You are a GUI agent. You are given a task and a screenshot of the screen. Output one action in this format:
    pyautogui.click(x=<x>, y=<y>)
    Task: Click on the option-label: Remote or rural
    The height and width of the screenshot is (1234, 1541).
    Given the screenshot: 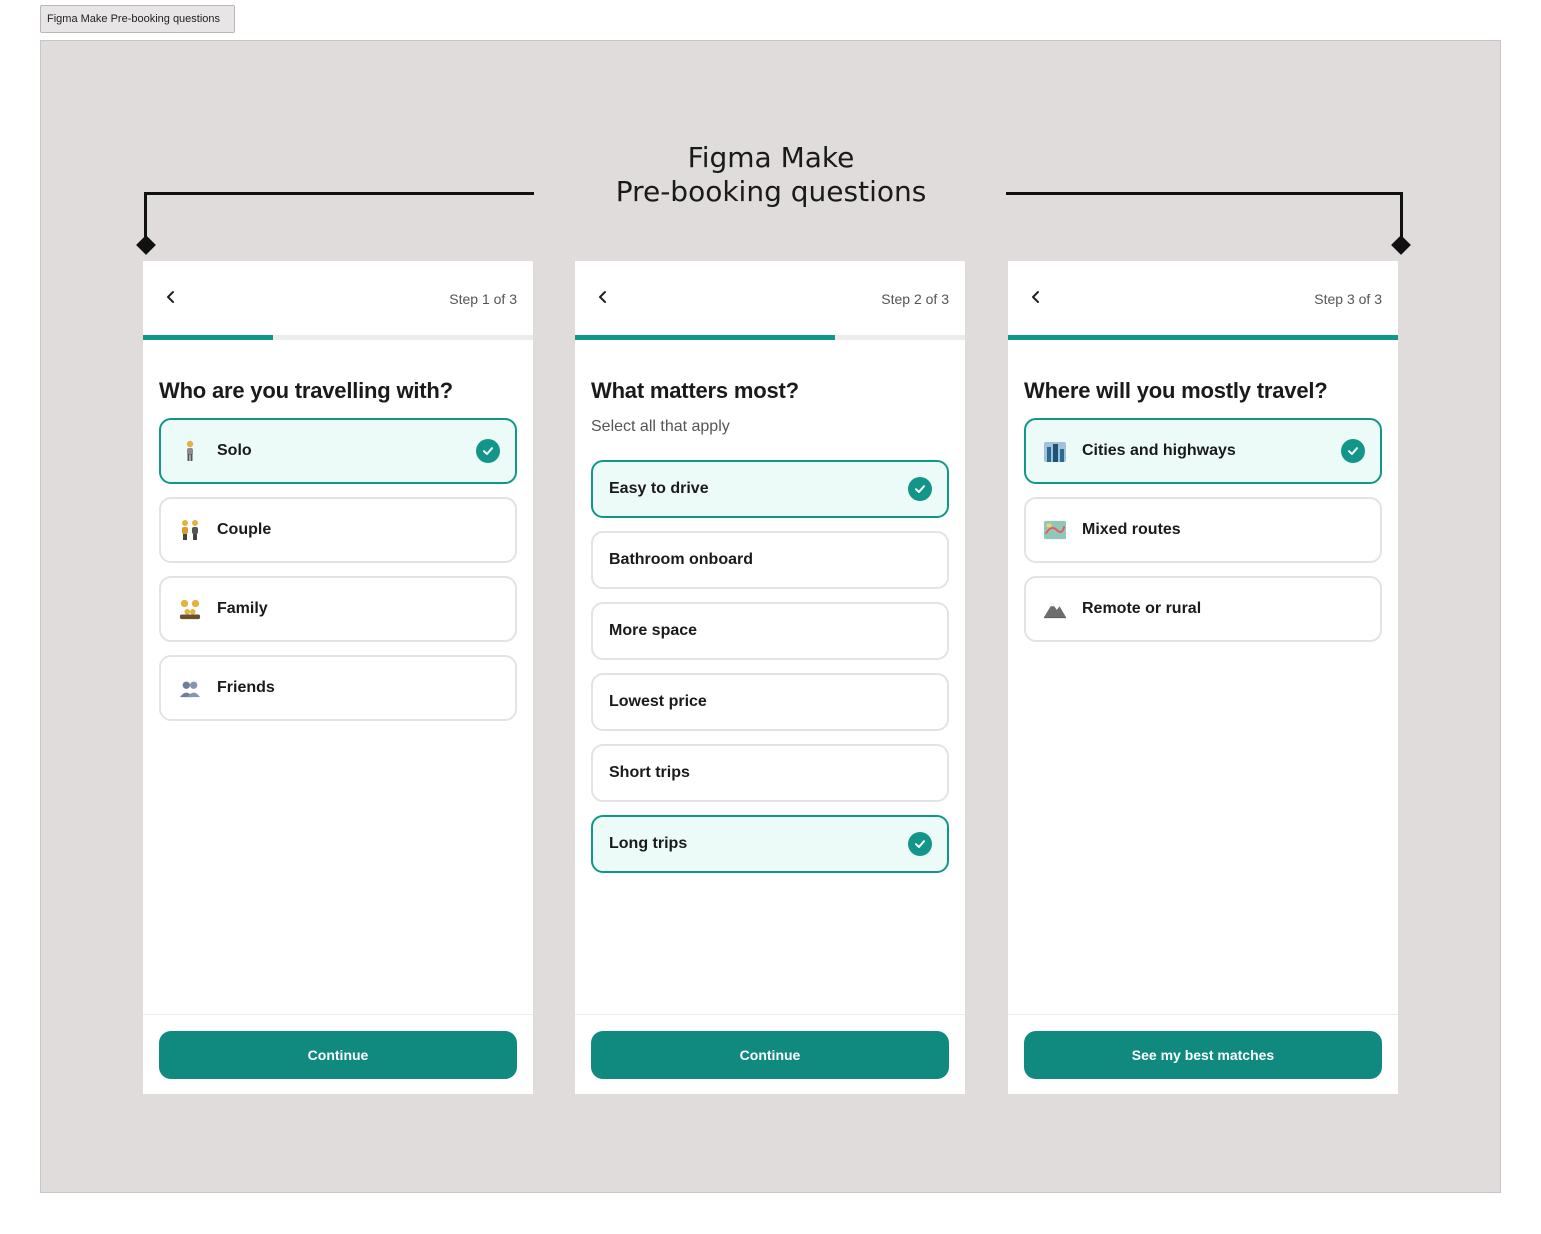 What is the action you would take?
    pyautogui.click(x=1142, y=608)
    